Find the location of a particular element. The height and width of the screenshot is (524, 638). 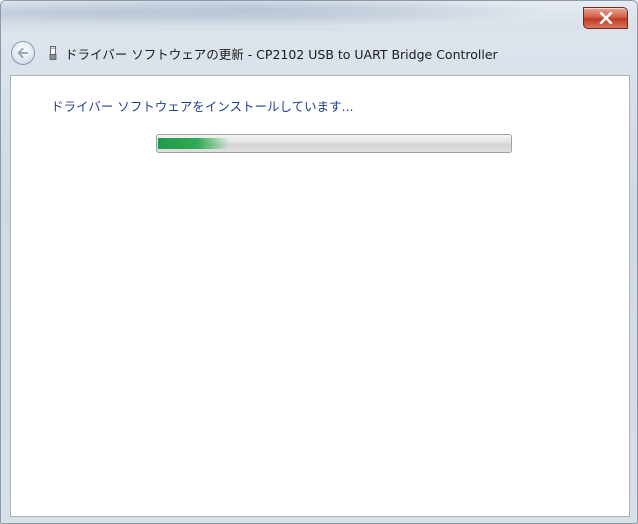

back-button is located at coordinates (23, 53).